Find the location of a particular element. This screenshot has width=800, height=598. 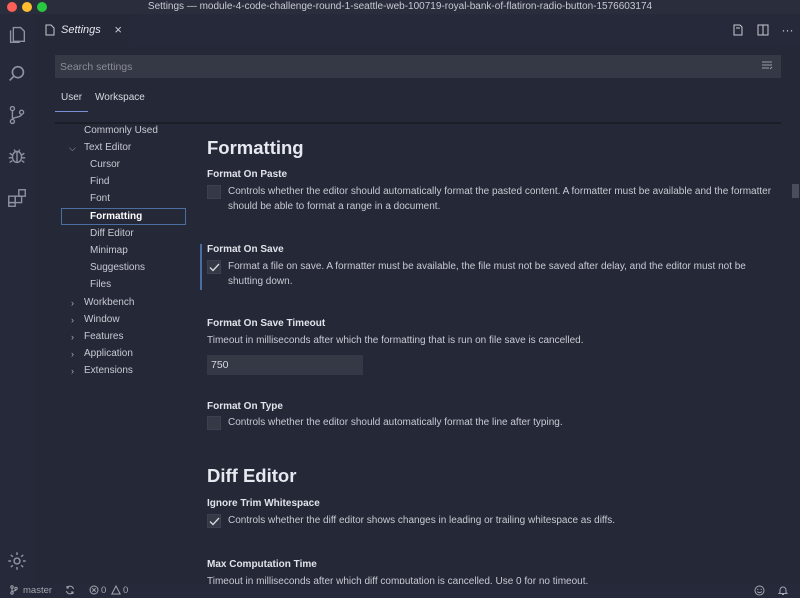

tab-title: Settings is located at coordinates (81, 30).